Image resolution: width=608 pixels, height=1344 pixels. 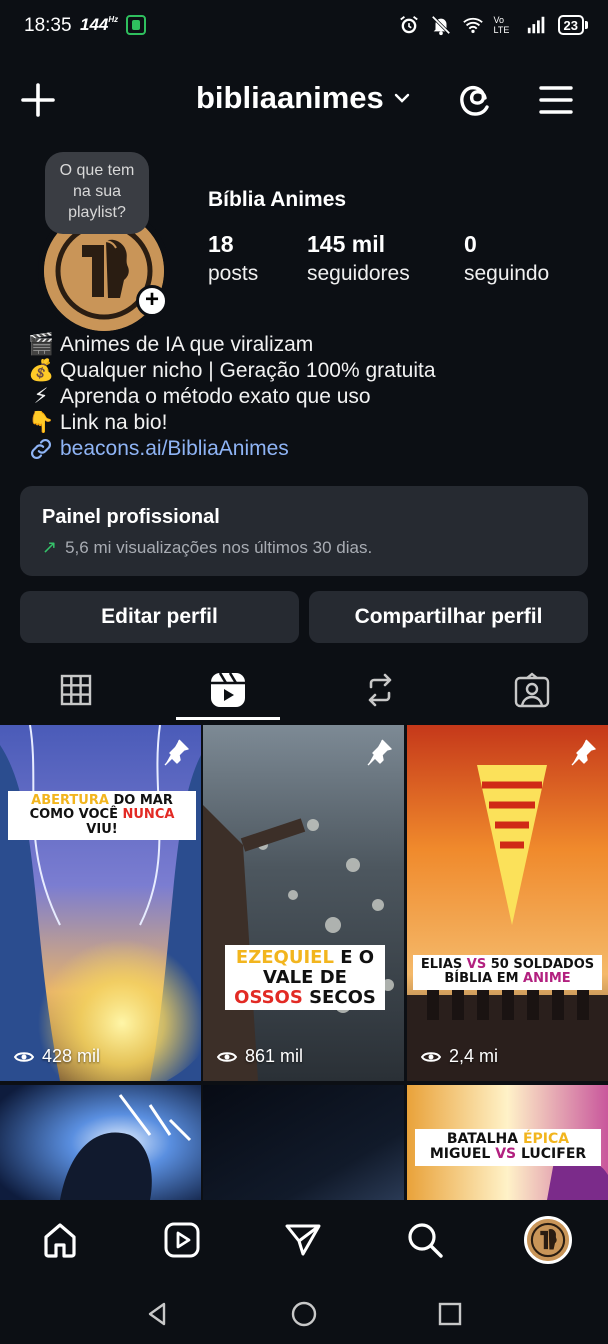 What do you see at coordinates (478, 100) in the screenshot?
I see `threads-icon` at bounding box center [478, 100].